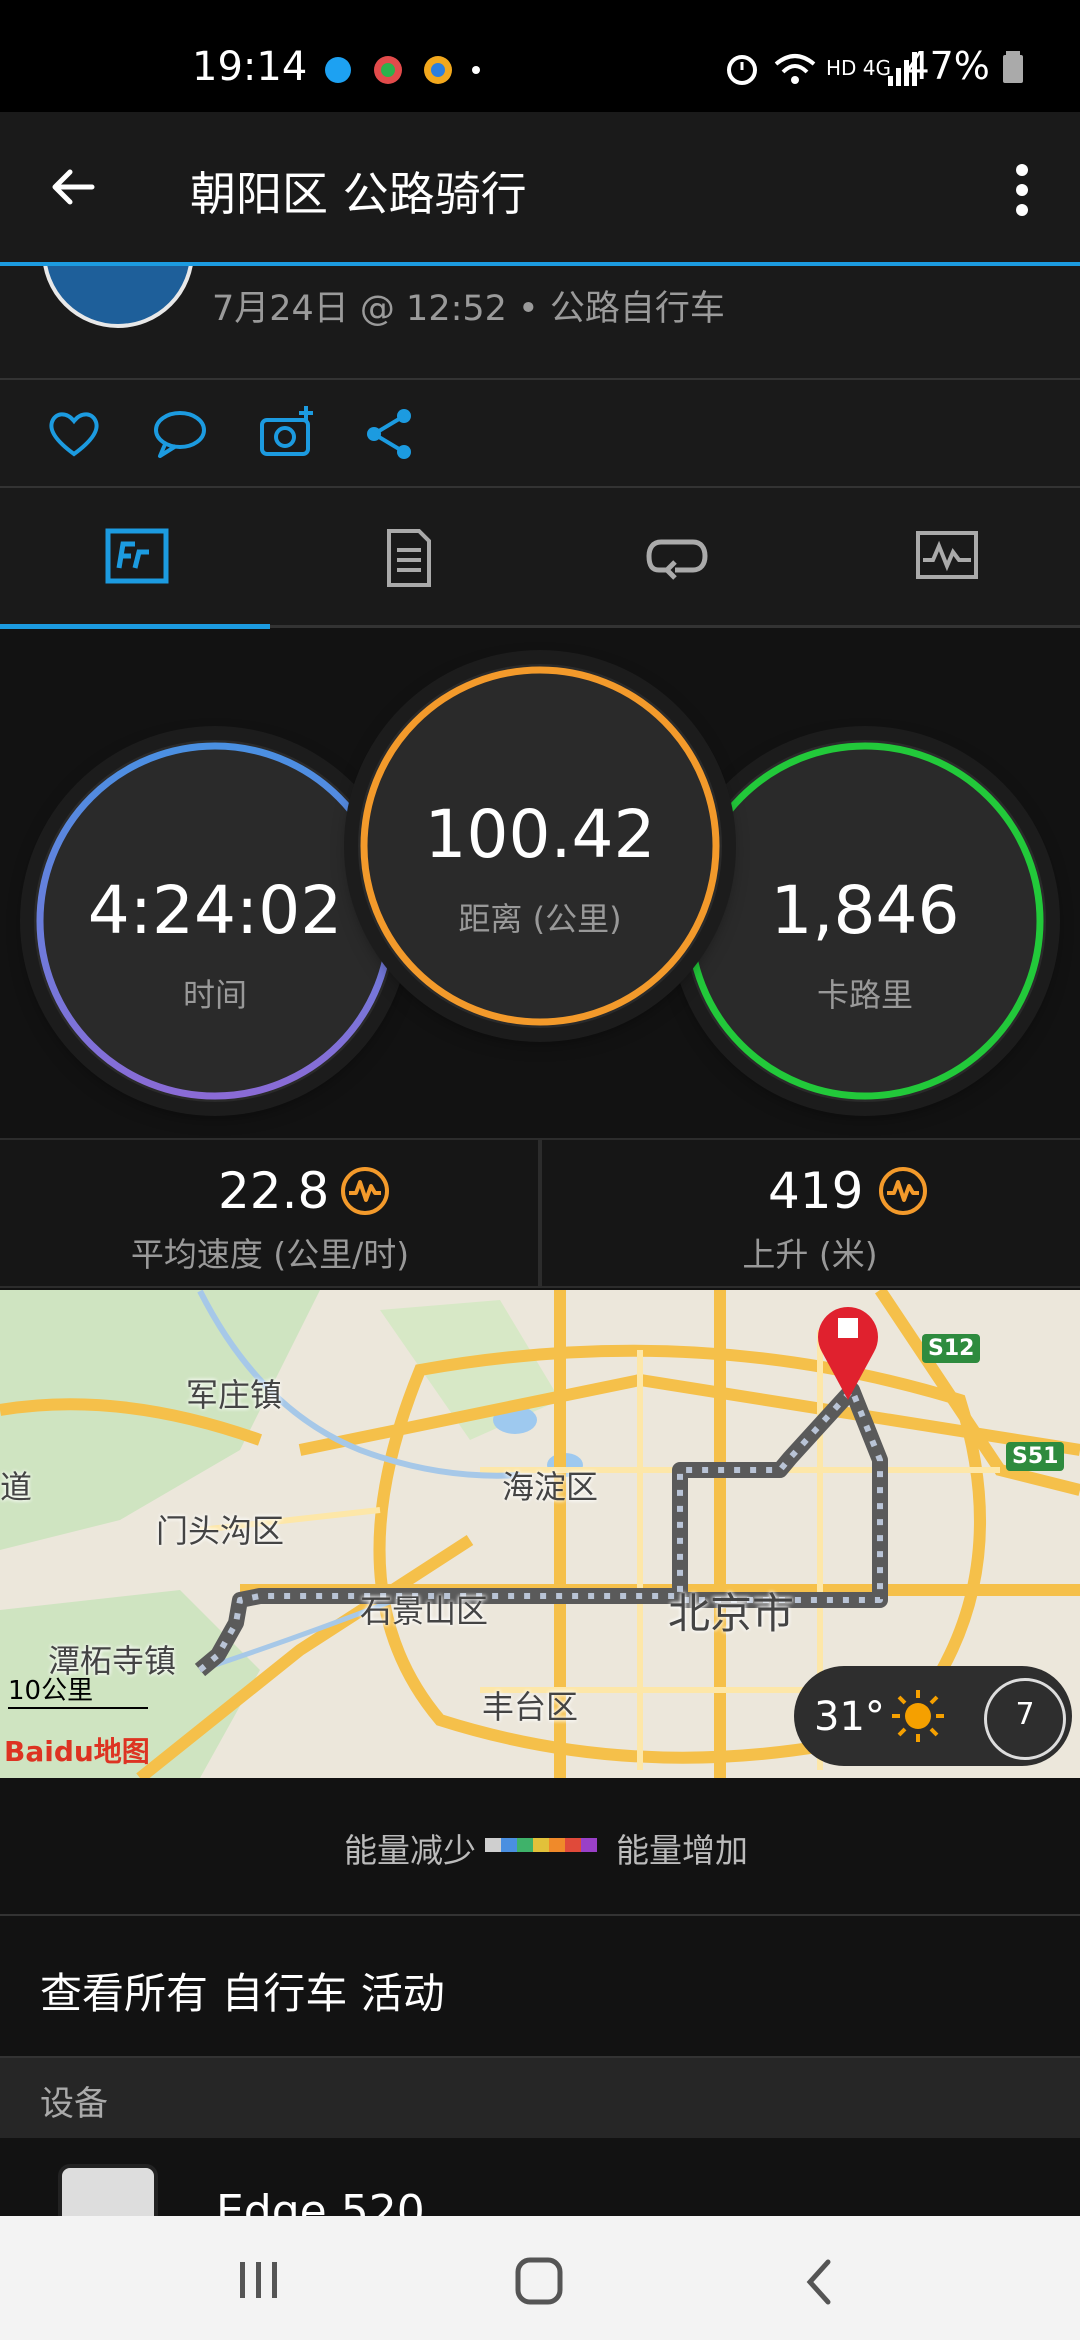 The height and width of the screenshot is (2340, 1080). I want to click on tab-charts, so click(945, 558).